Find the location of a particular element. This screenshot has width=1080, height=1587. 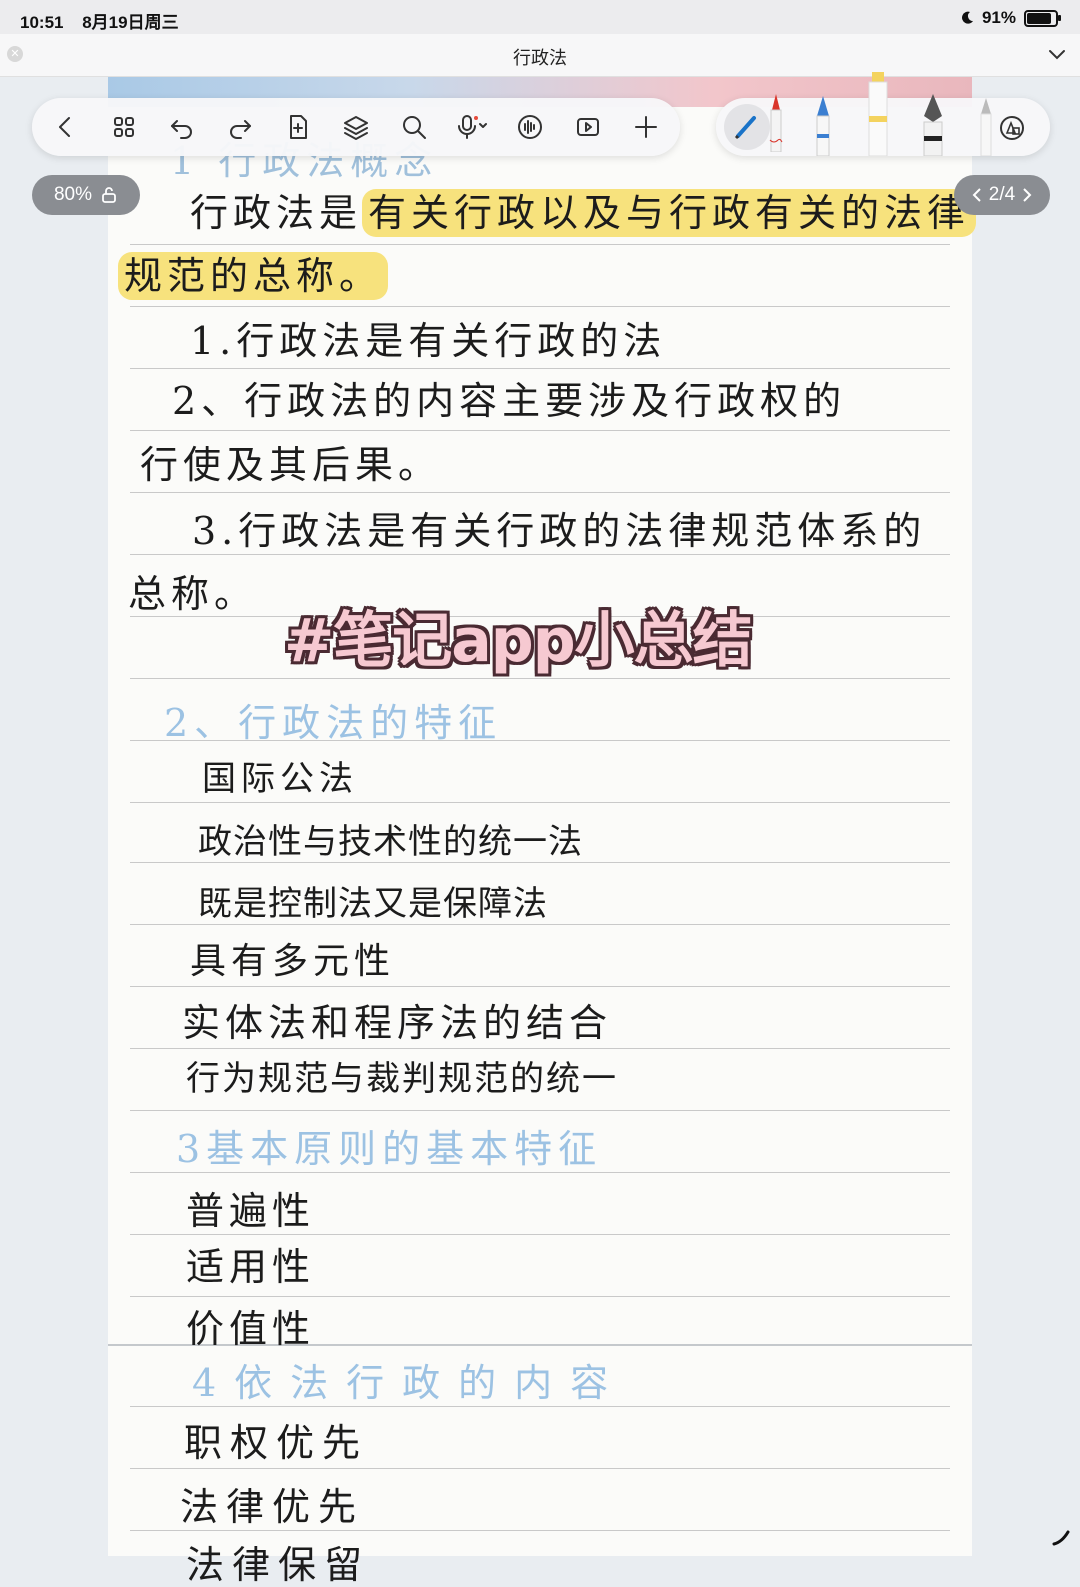

layers-icon is located at coordinates (356, 127).